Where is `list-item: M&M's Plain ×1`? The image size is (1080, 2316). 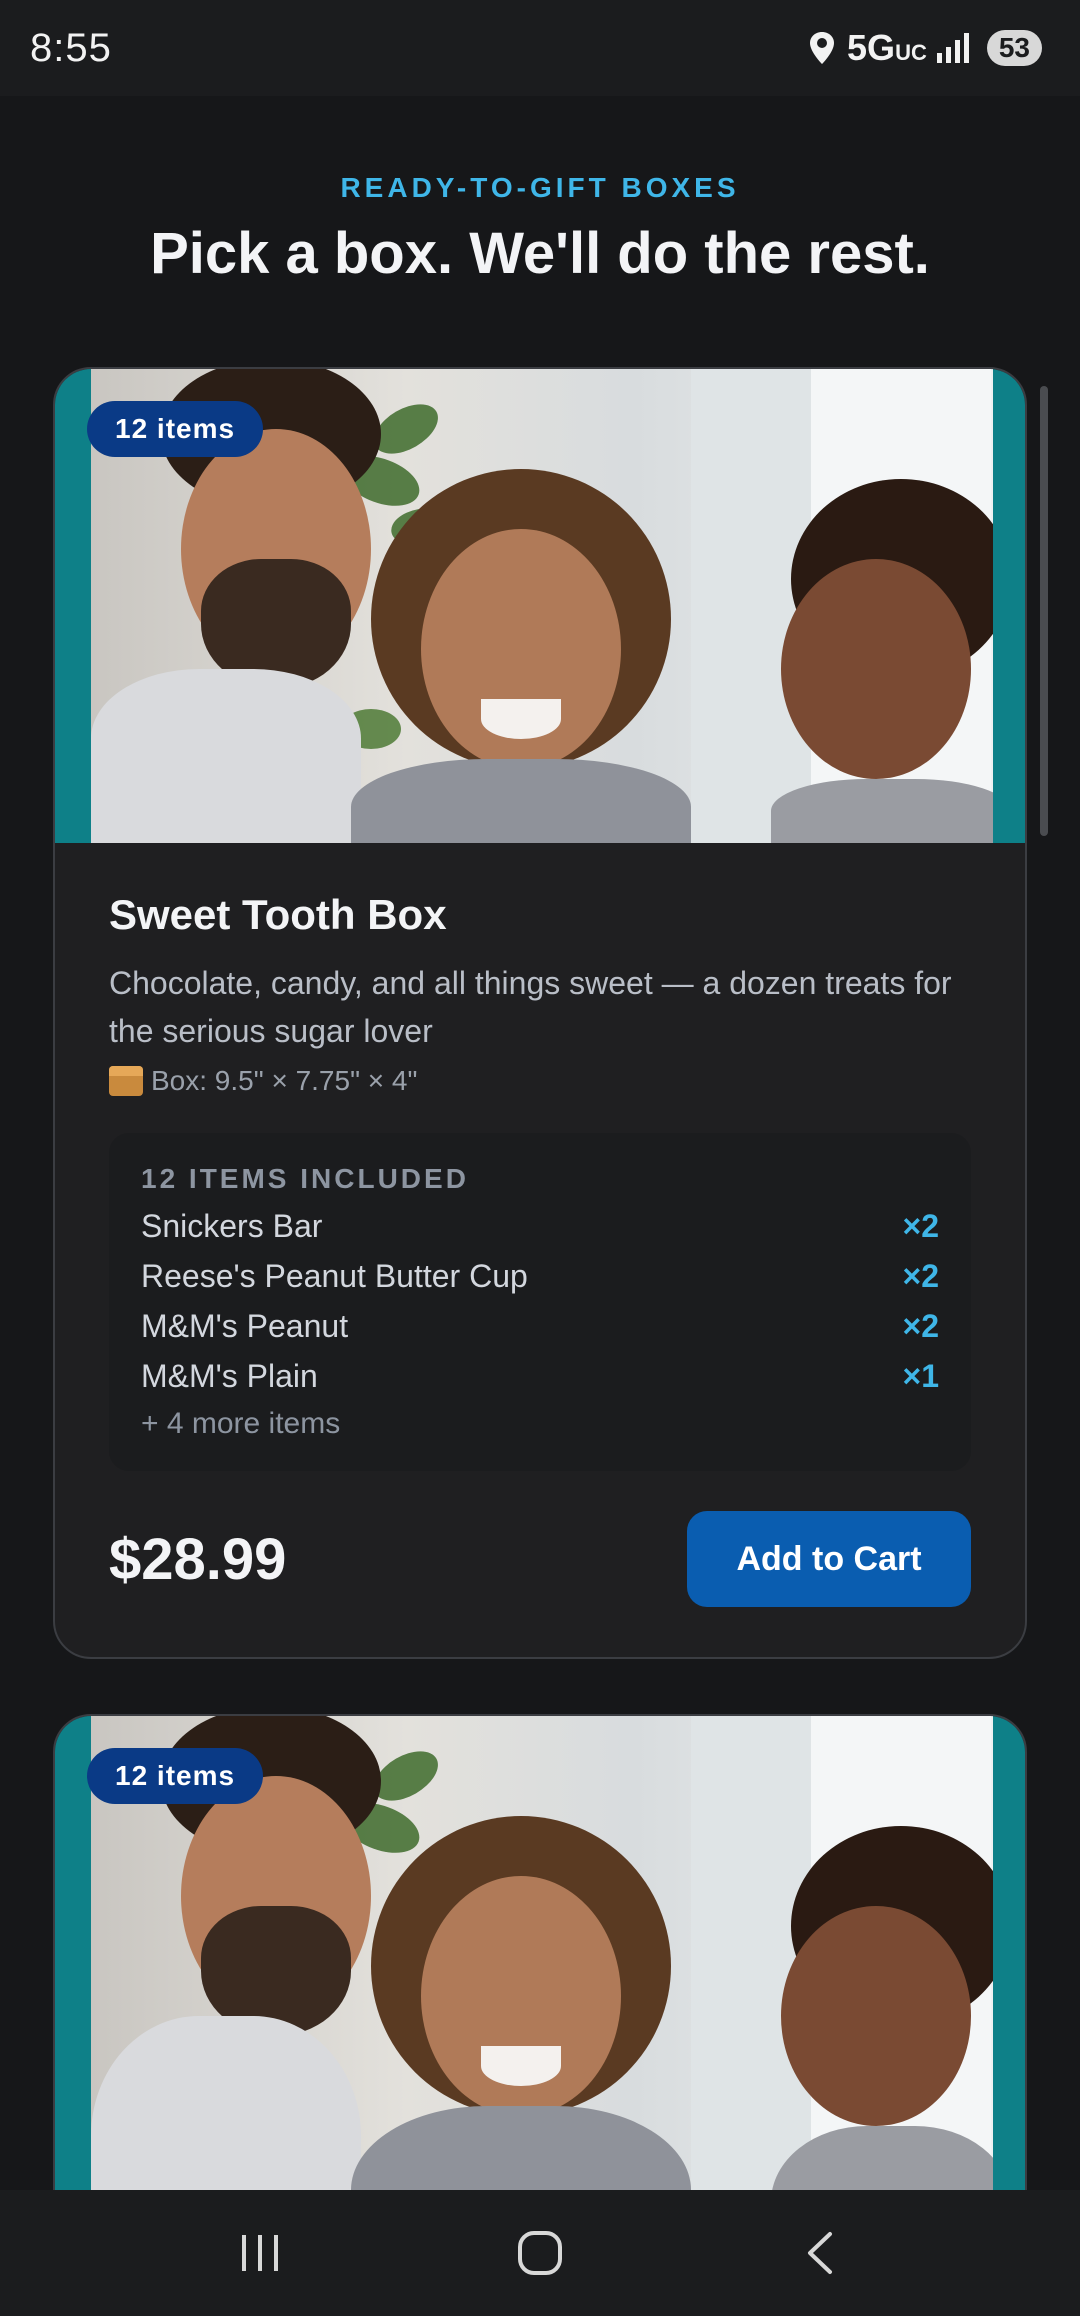
list-item: M&M's Plain ×1 is located at coordinates (540, 1376).